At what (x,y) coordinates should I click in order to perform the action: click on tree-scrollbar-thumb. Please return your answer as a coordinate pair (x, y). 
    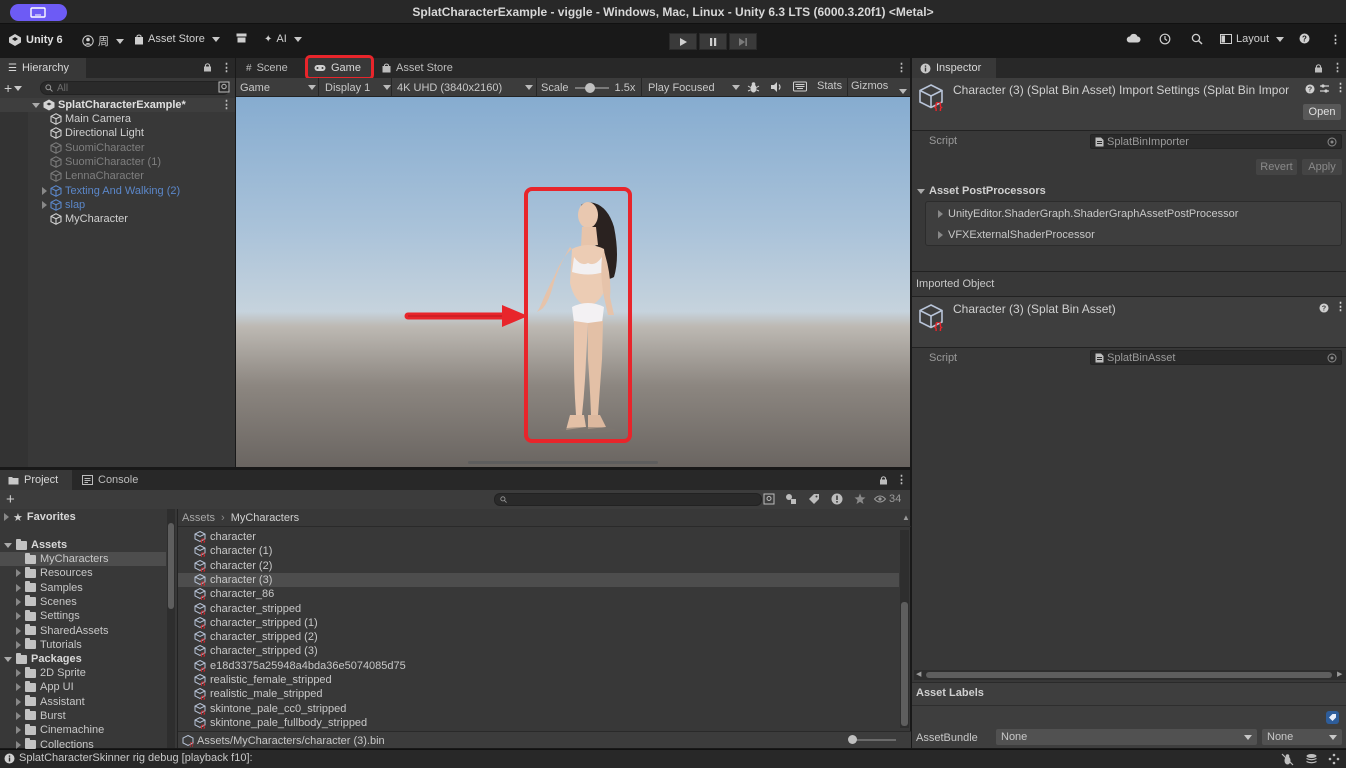
    Looking at the image, I should click on (171, 566).